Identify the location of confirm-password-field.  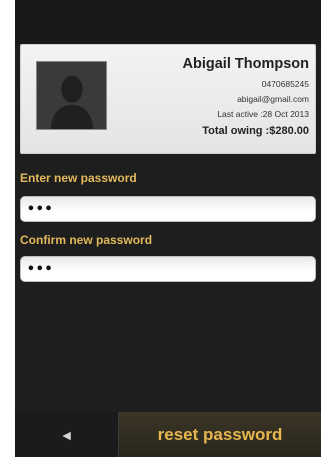
(168, 269).